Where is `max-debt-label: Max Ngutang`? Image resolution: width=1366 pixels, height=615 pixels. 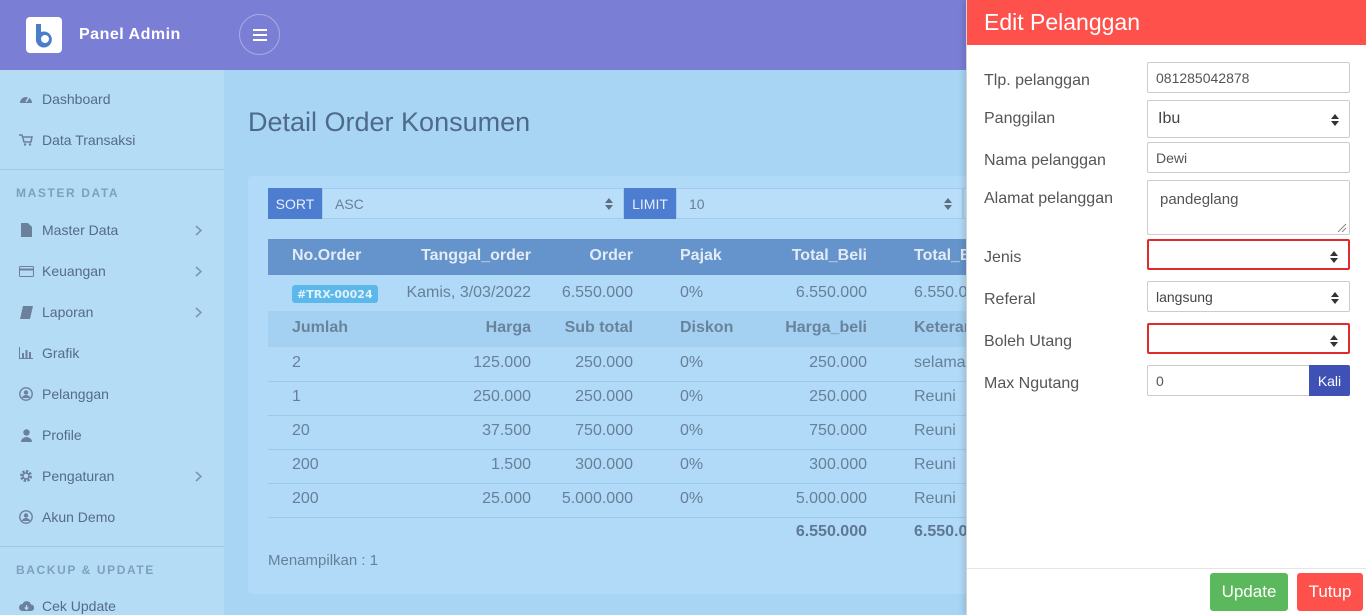
max-debt-label: Max Ngutang is located at coordinates (1032, 383).